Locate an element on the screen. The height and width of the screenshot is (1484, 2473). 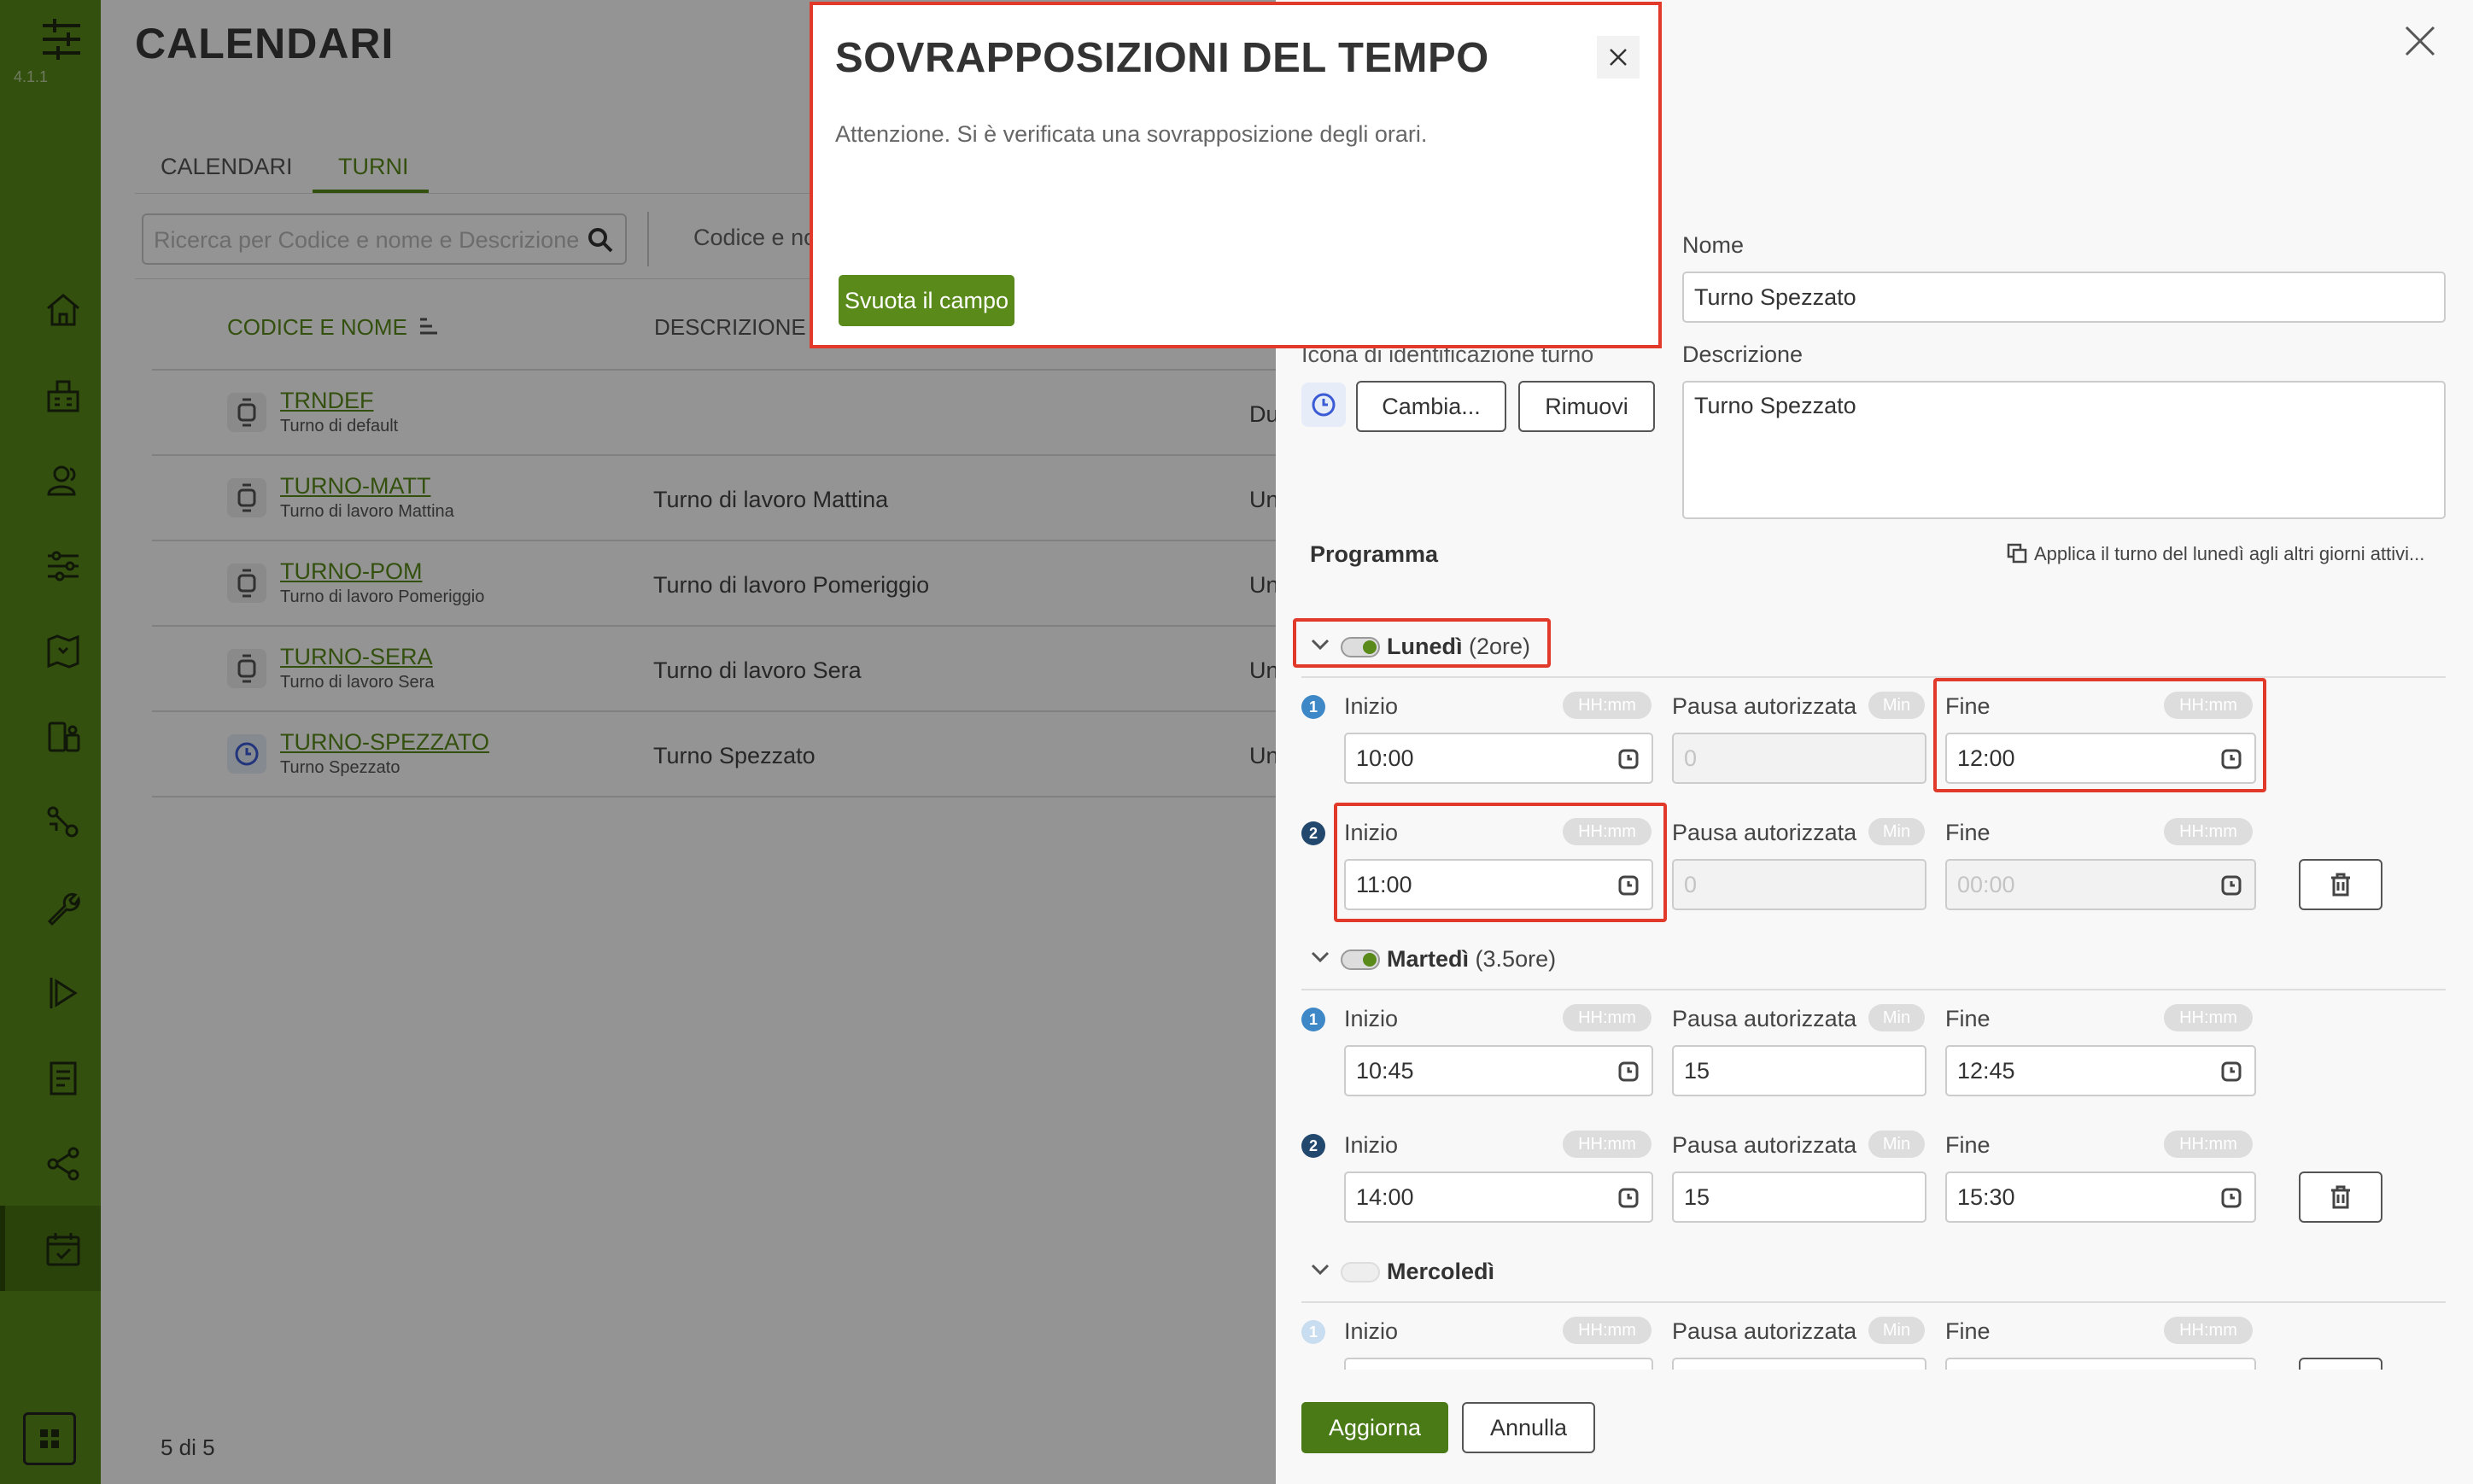
dialog-close-button is located at coordinates (1618, 58).